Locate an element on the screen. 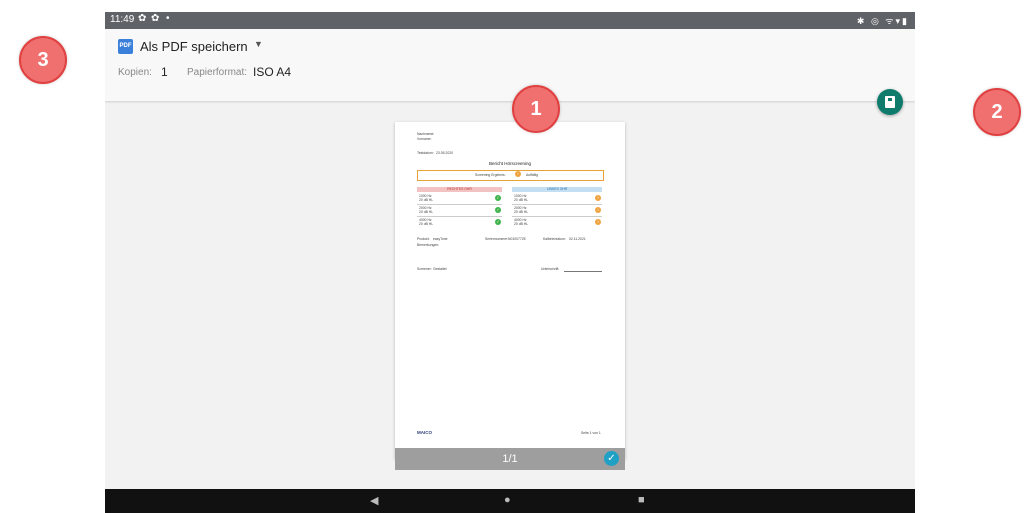  screener-value: Gestaltet is located at coordinates (440, 269).